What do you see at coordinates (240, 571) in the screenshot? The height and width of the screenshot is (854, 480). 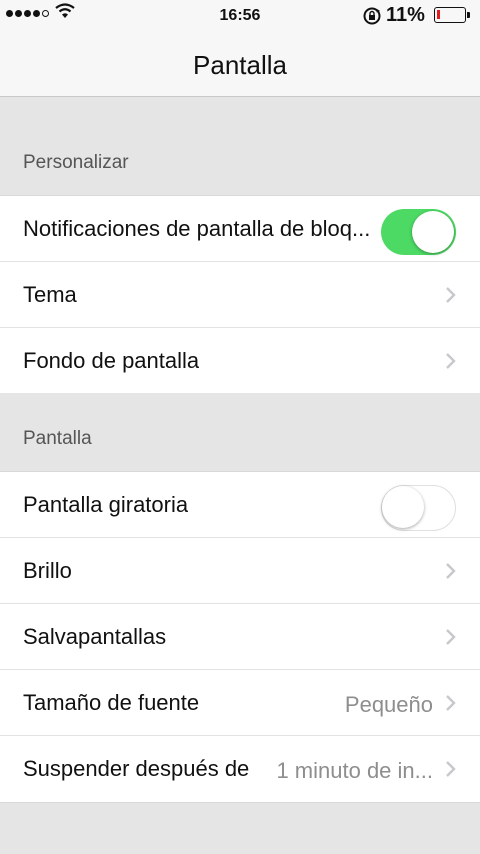 I see `row-brightness: Brillo` at bounding box center [240, 571].